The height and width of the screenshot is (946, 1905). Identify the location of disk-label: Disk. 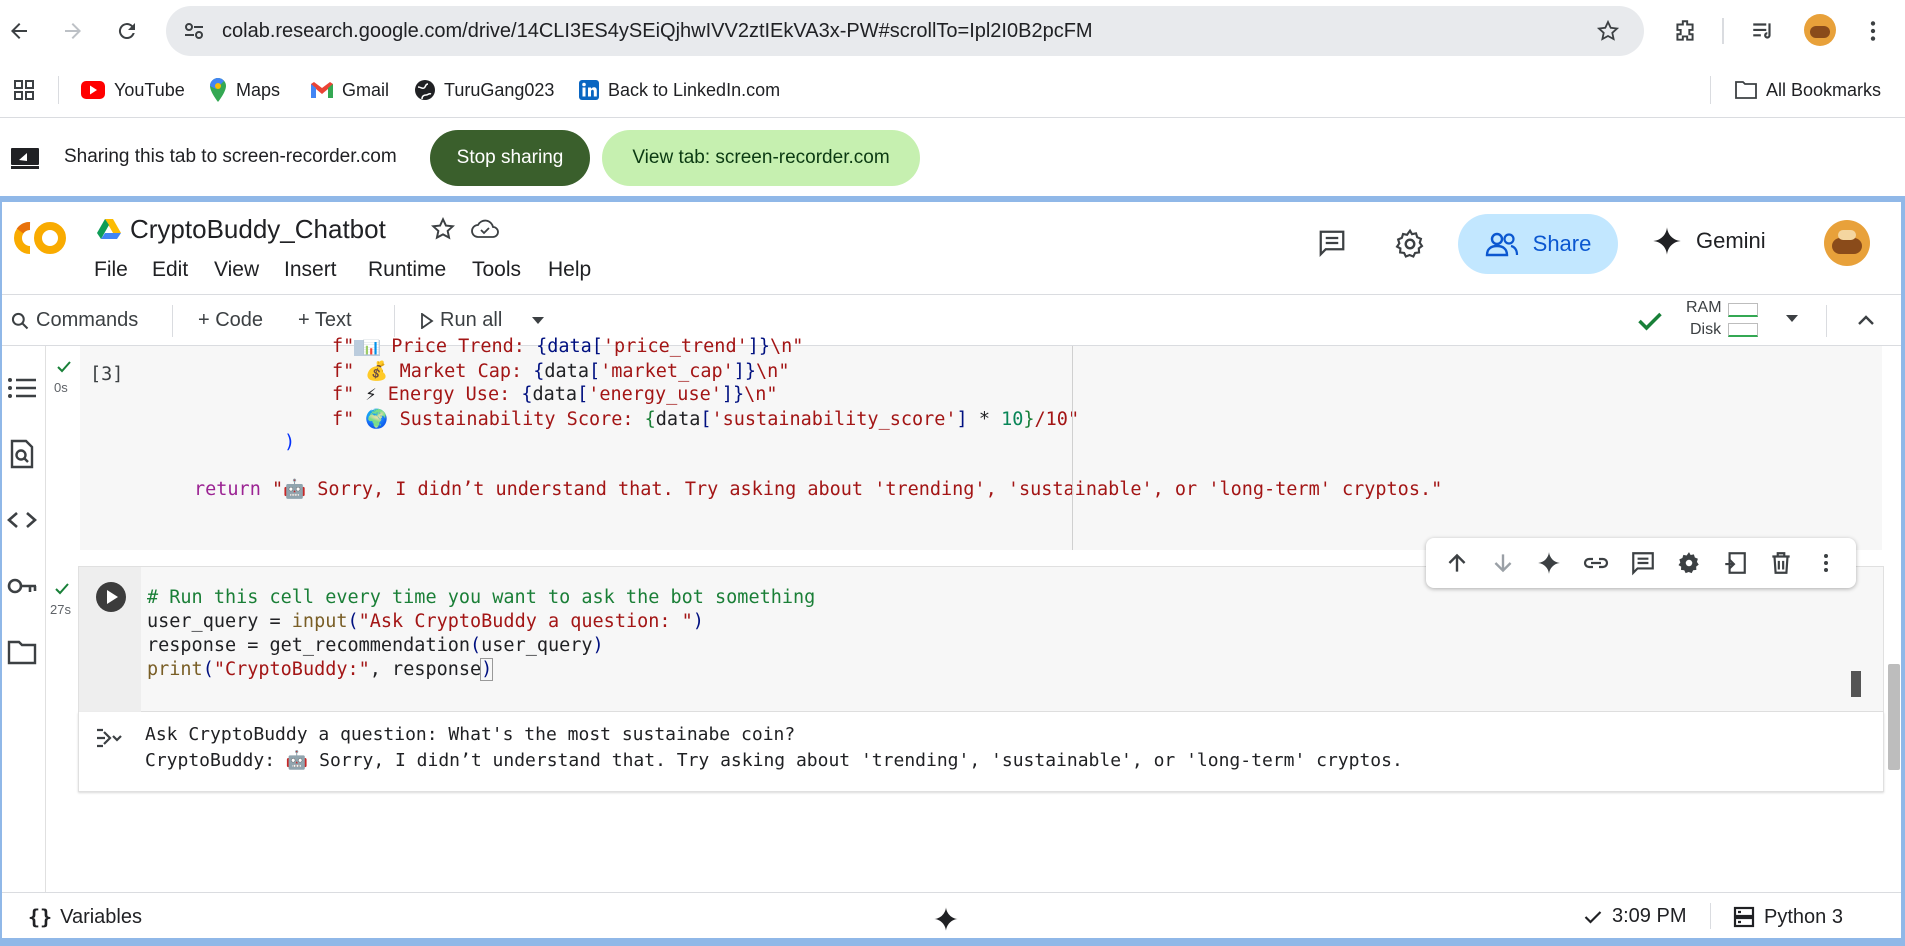
(1706, 329).